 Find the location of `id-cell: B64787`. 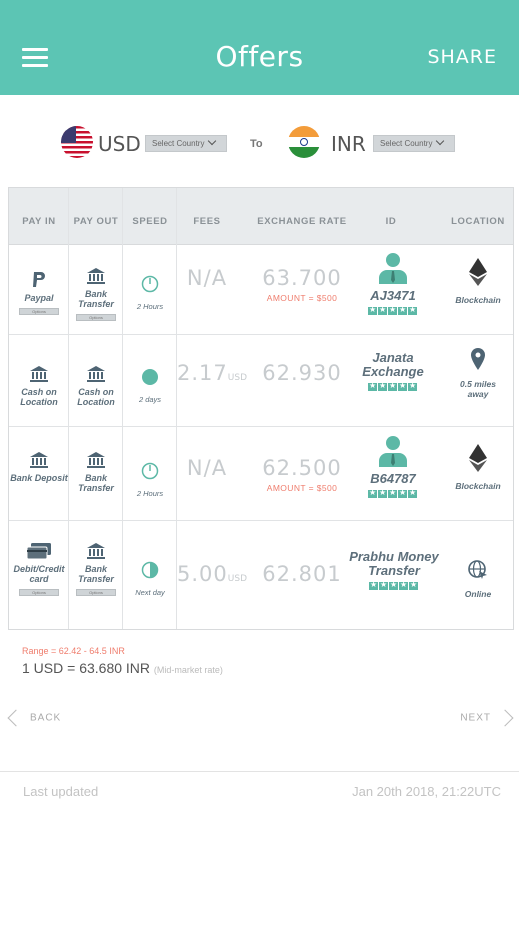

id-cell: B64787 is located at coordinates (393, 466).